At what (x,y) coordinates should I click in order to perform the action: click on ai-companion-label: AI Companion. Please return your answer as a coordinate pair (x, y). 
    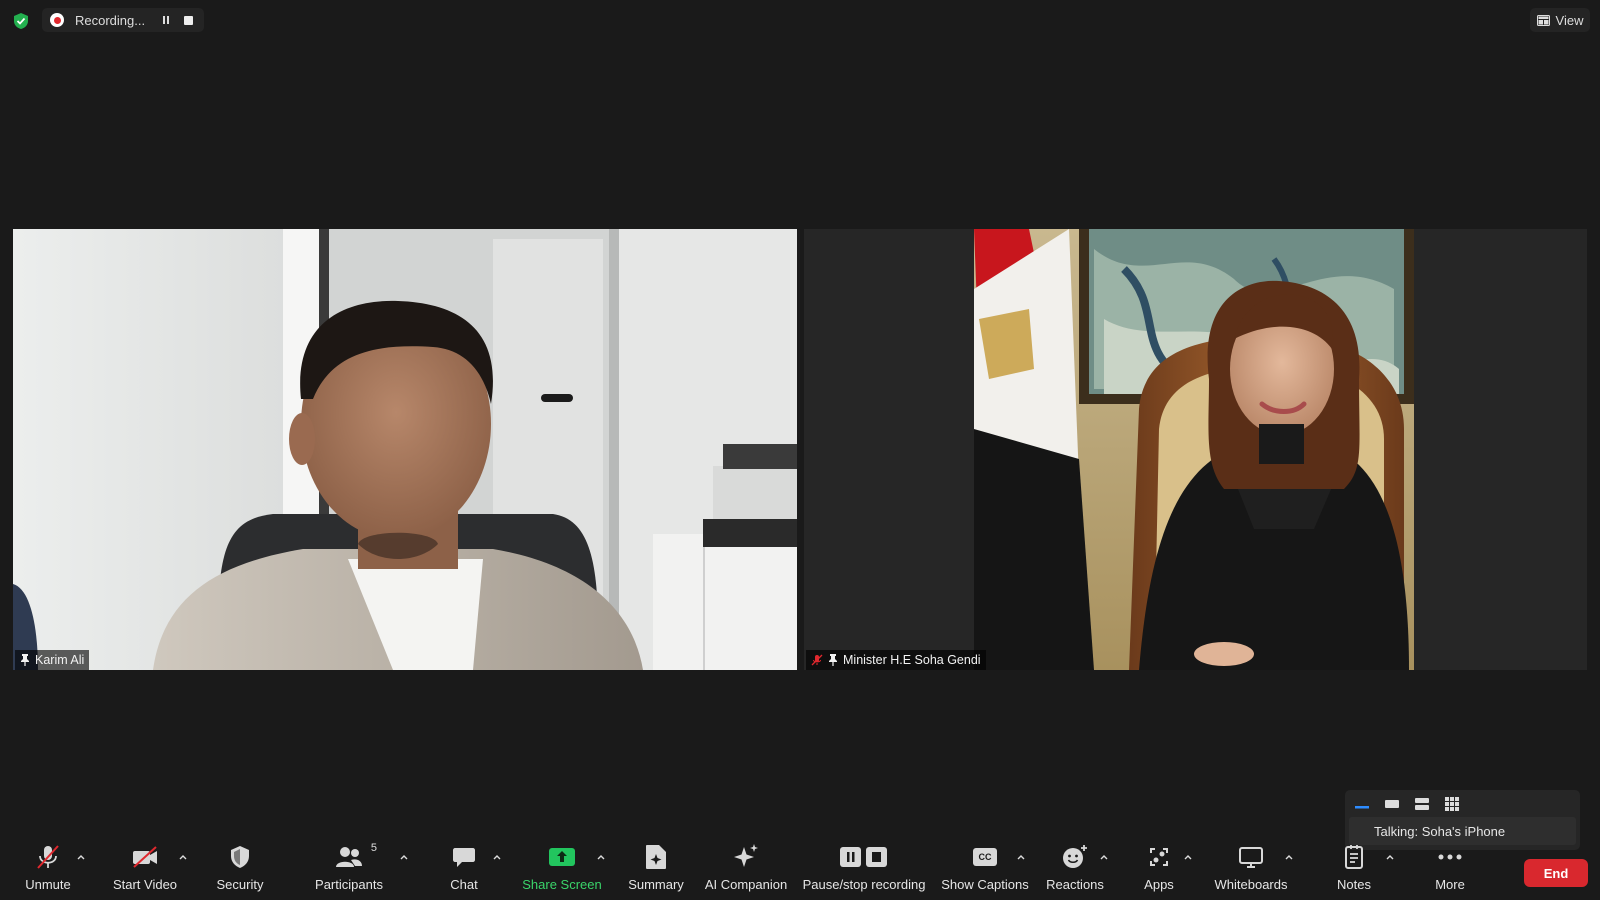
    Looking at the image, I should click on (746, 884).